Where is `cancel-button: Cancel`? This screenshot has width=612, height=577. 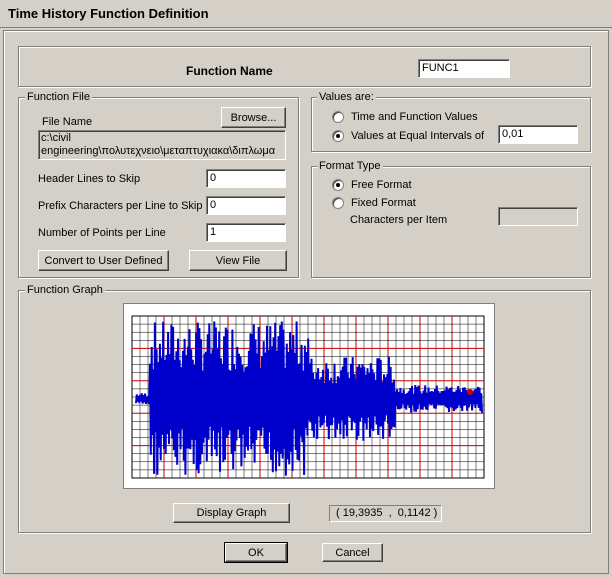 cancel-button: Cancel is located at coordinates (352, 552).